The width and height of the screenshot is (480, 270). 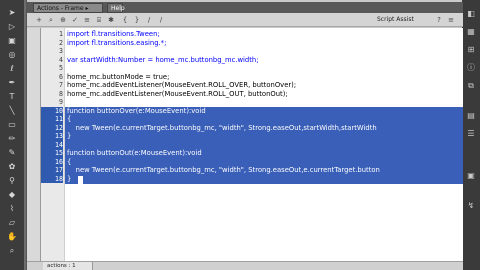 What do you see at coordinates (12, 55) in the screenshot?
I see `3d-rotation-tool-icon: ◎` at bounding box center [12, 55].